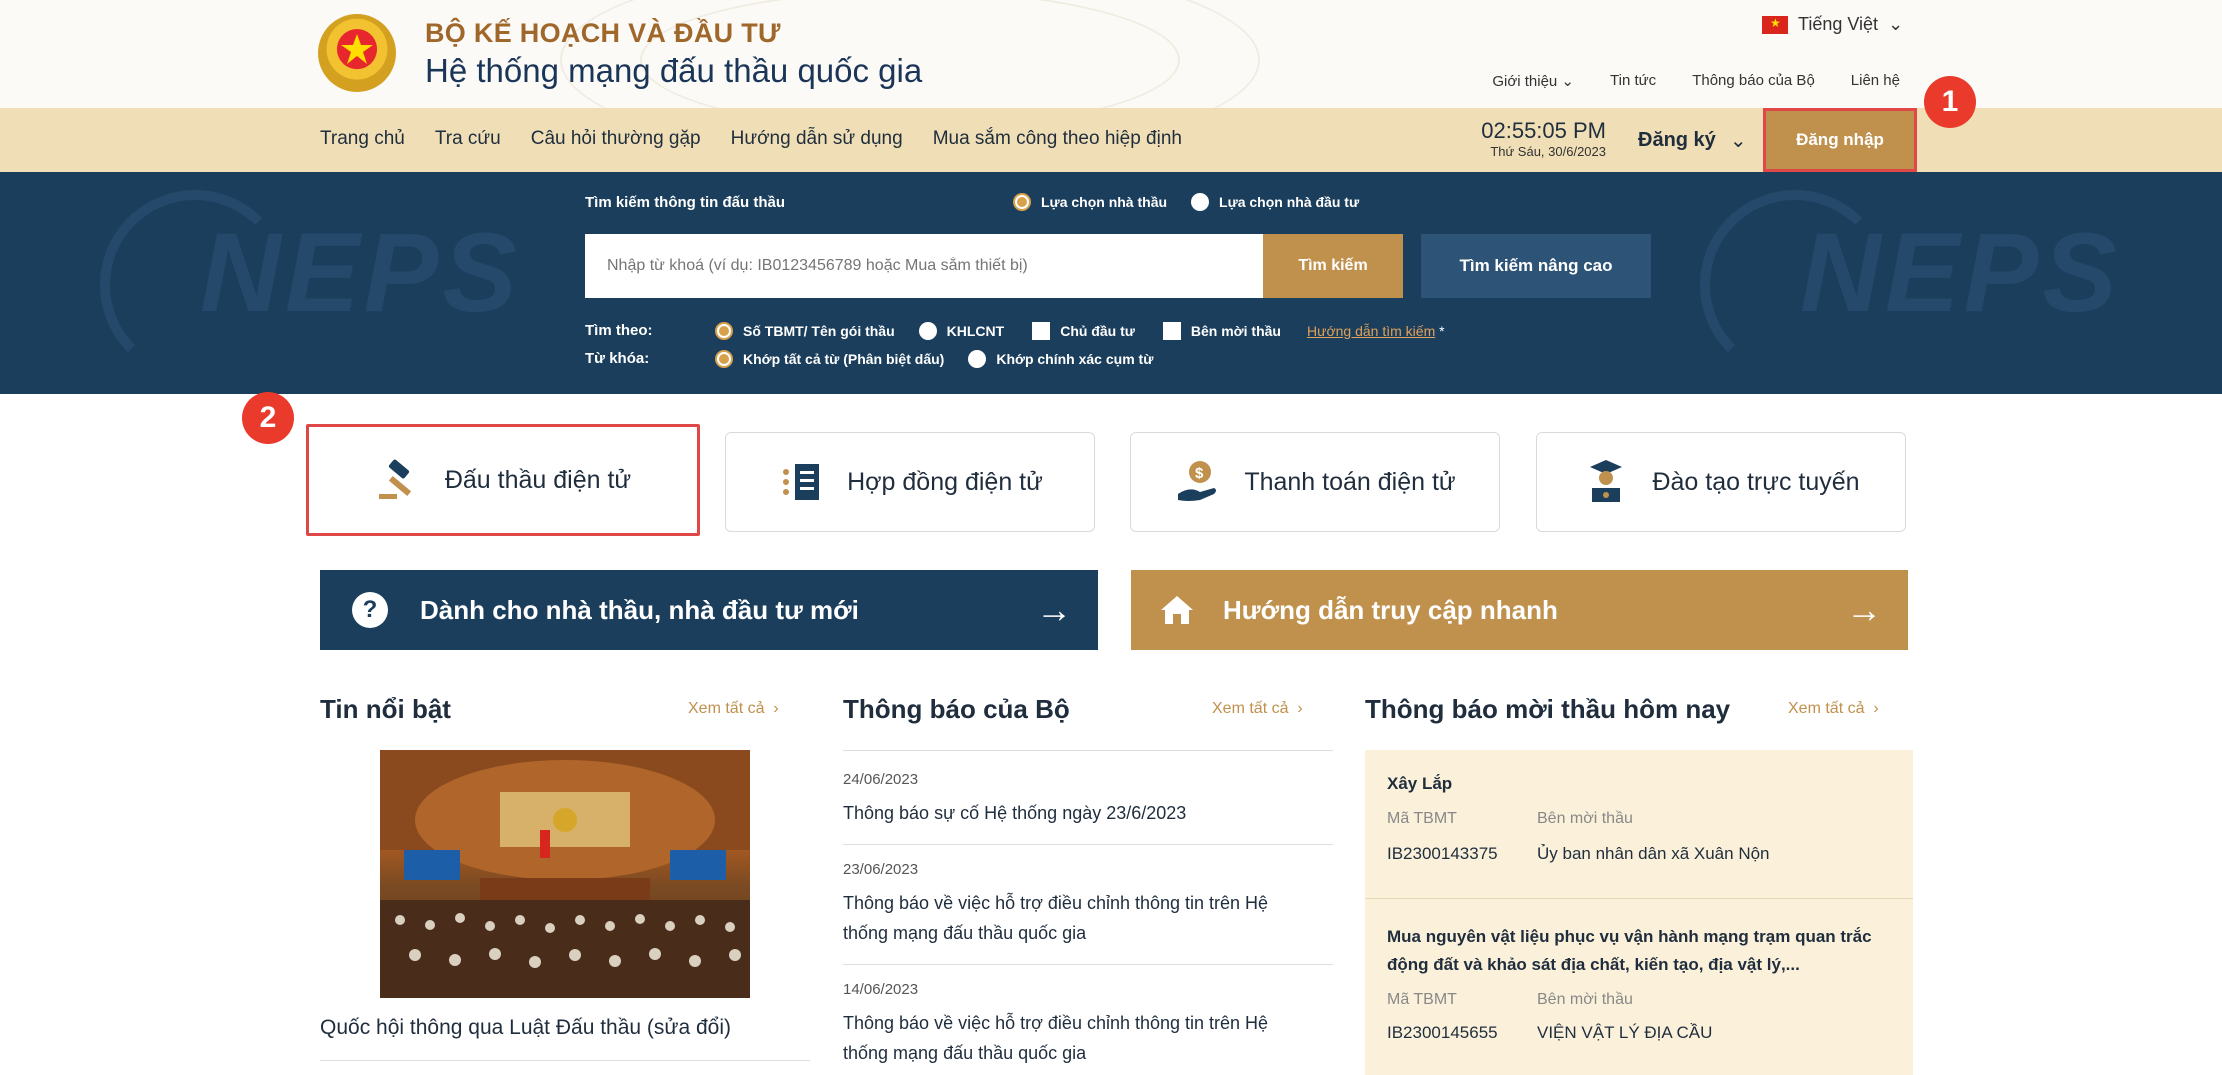  What do you see at coordinates (1548, 709) in the screenshot?
I see `todays-tenders-title: Thông báo mời thầu hôm nay` at bounding box center [1548, 709].